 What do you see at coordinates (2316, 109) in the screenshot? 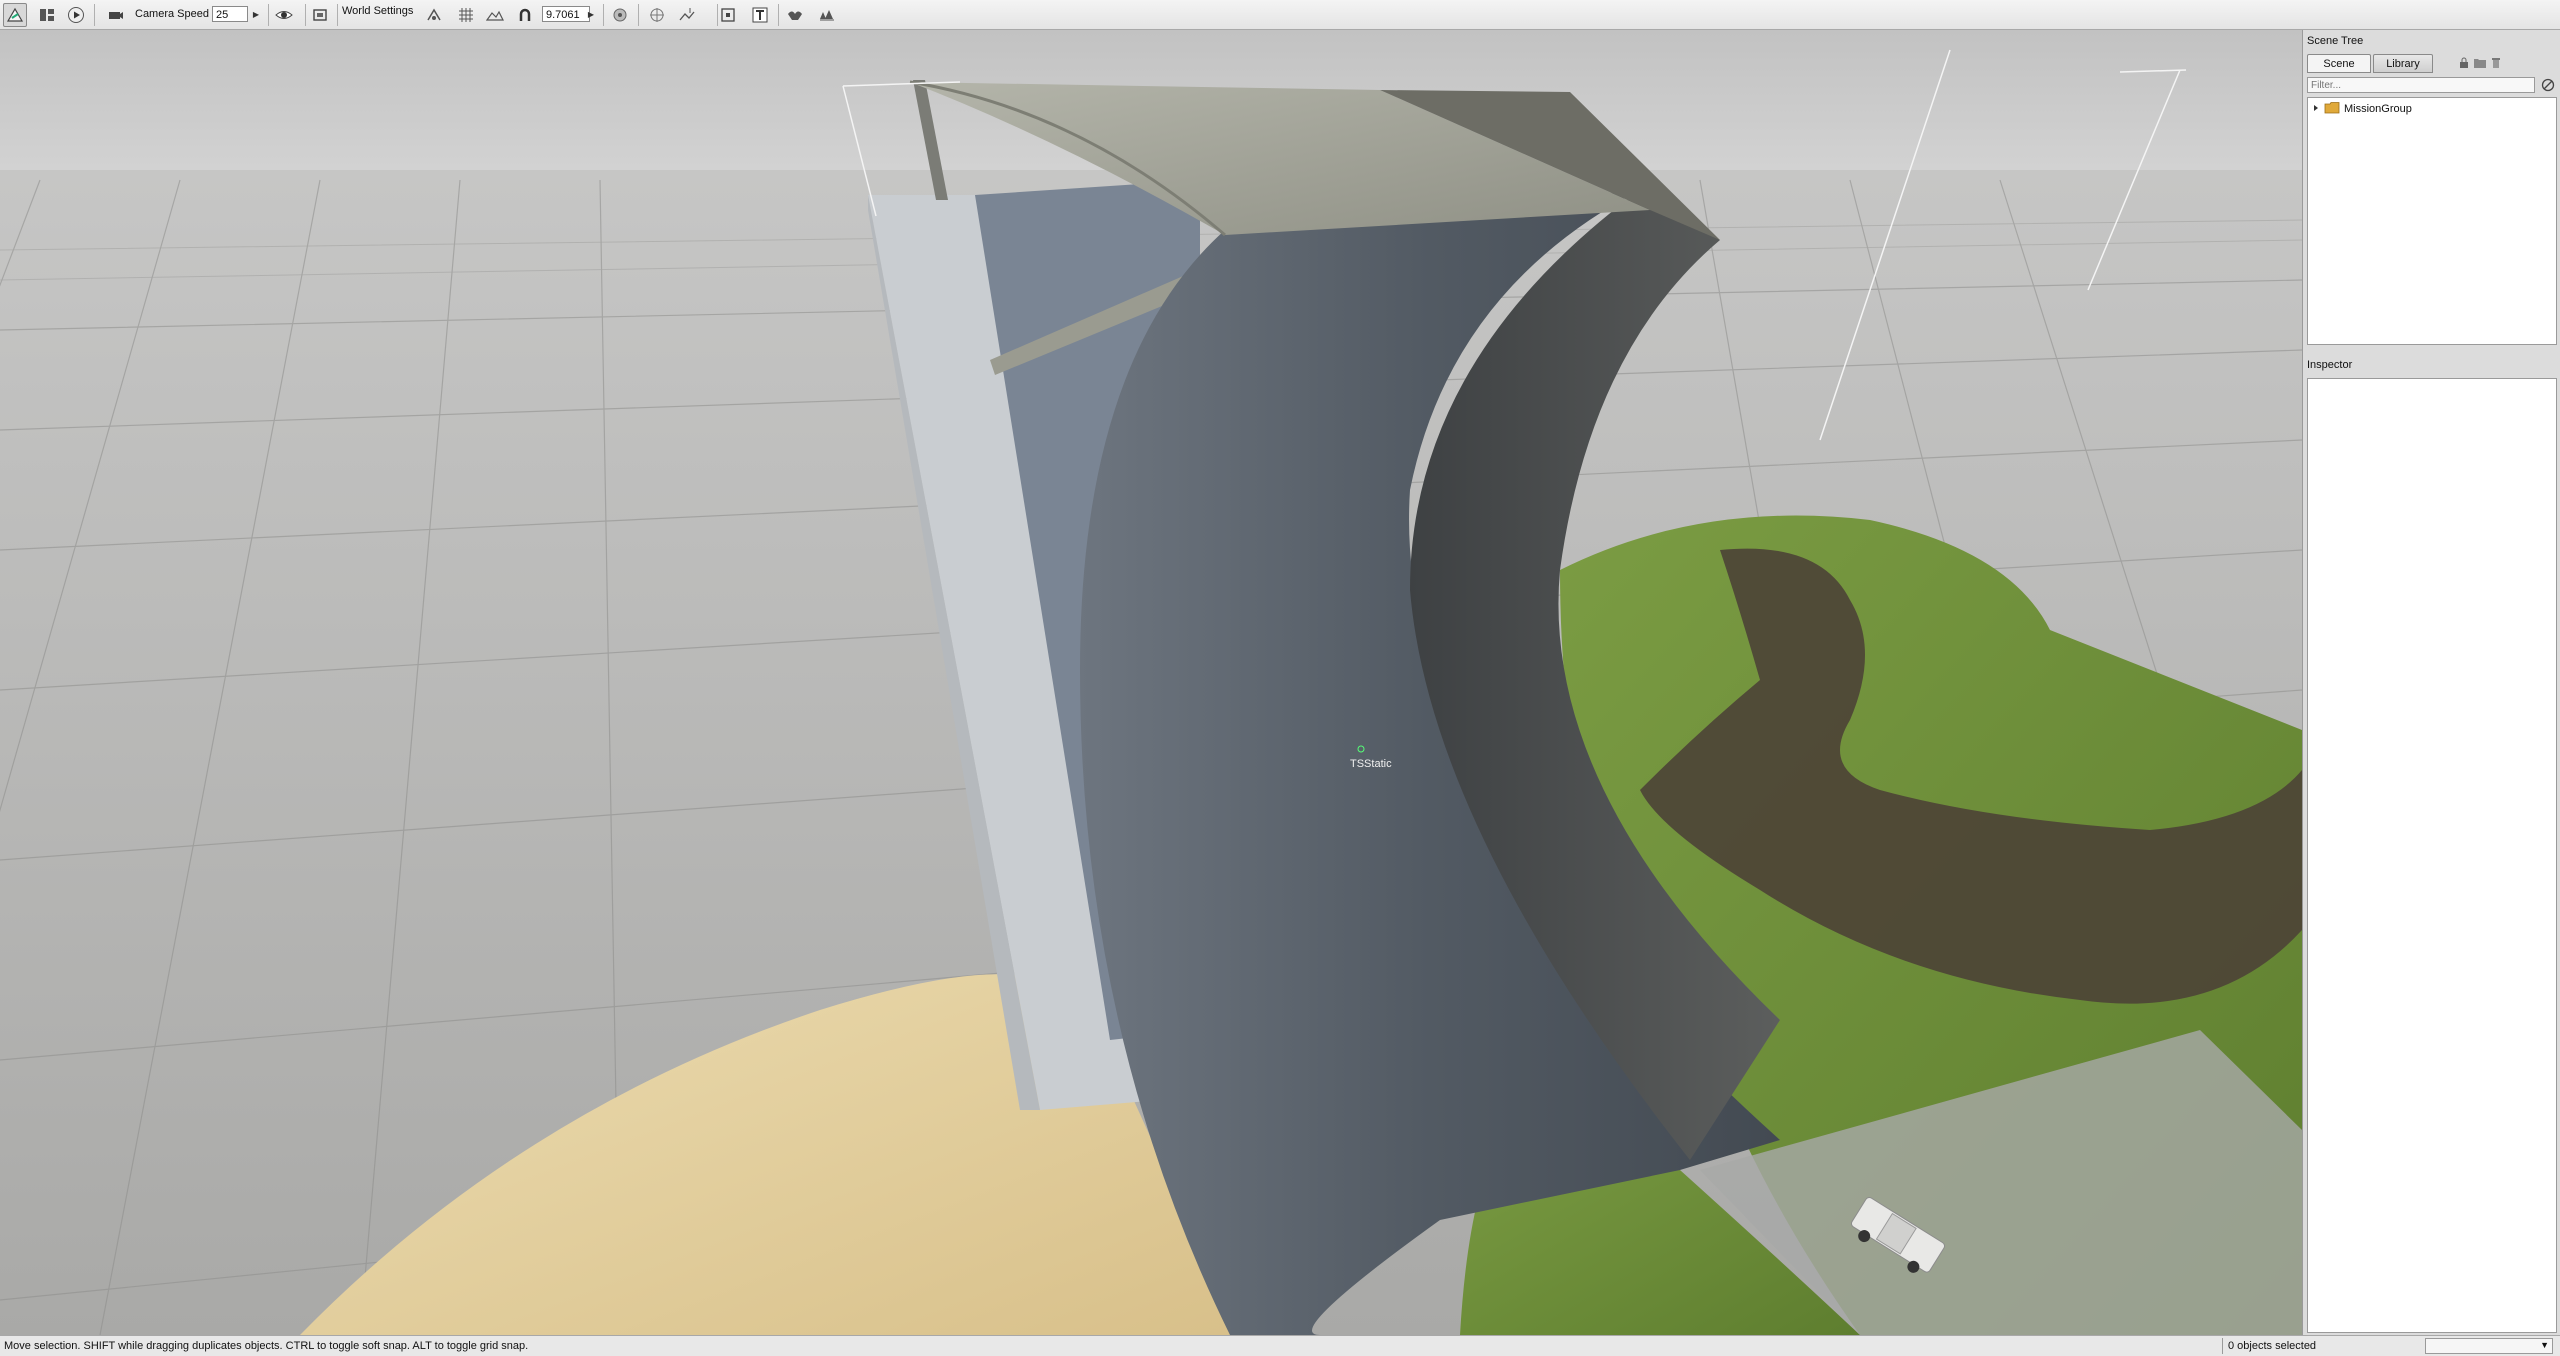
I see `expand-arrow-icon` at bounding box center [2316, 109].